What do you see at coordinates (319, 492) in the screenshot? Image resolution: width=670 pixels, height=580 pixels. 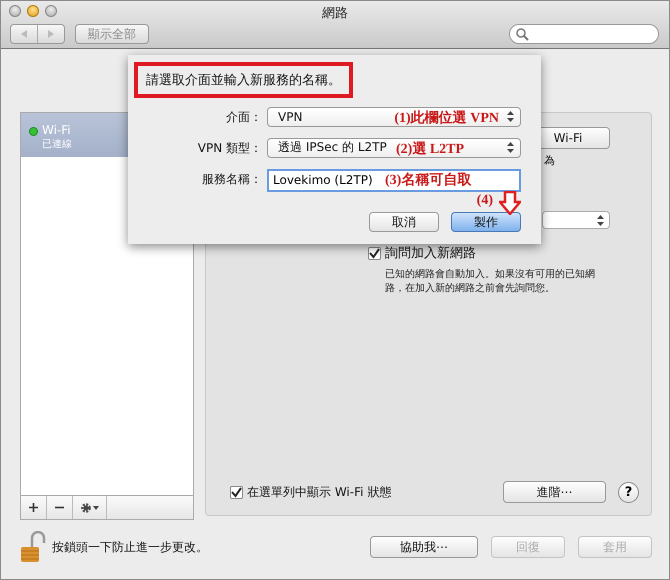 I see `checkbox-label: 在選單列中顯示 Wi-Fi 狀態` at bounding box center [319, 492].